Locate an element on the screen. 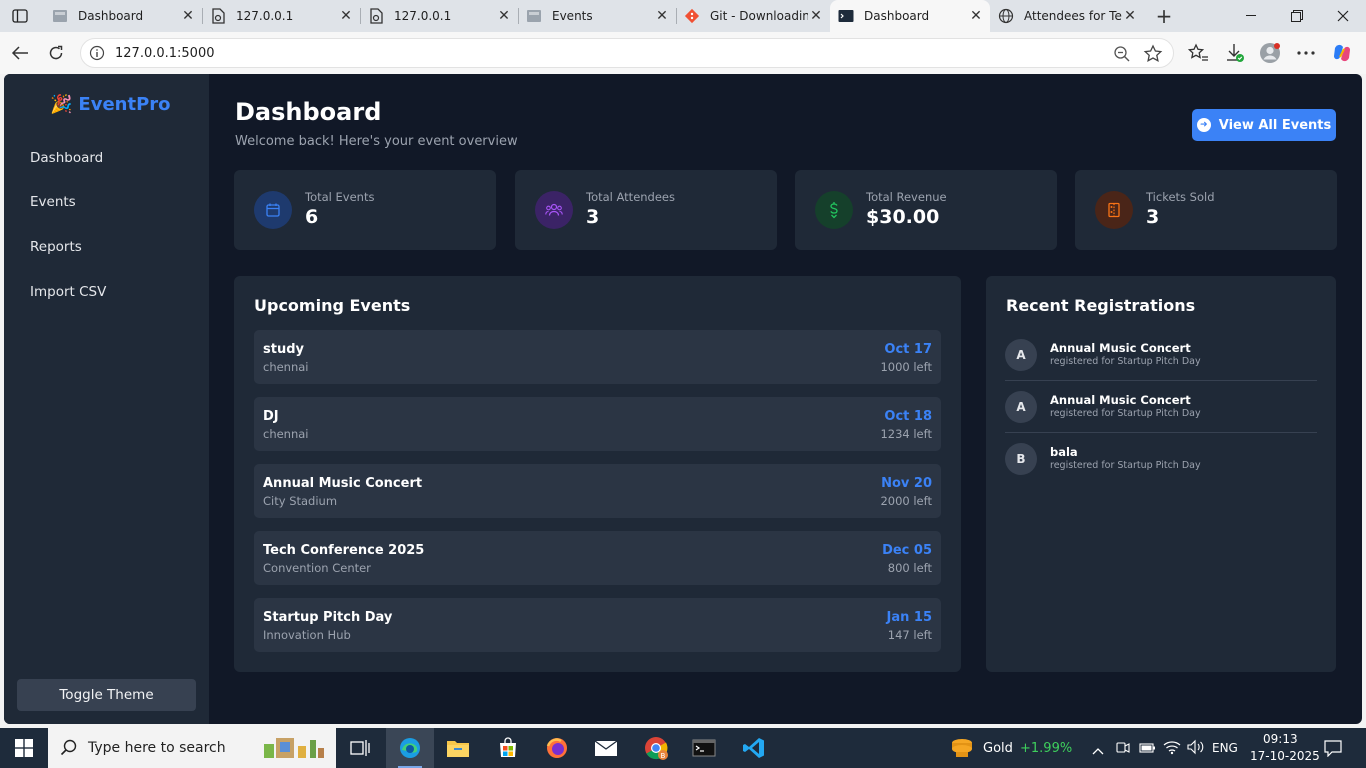 Image resolution: width=1366 pixels, height=768 pixels. chrome-icon: B is located at coordinates (656, 748).